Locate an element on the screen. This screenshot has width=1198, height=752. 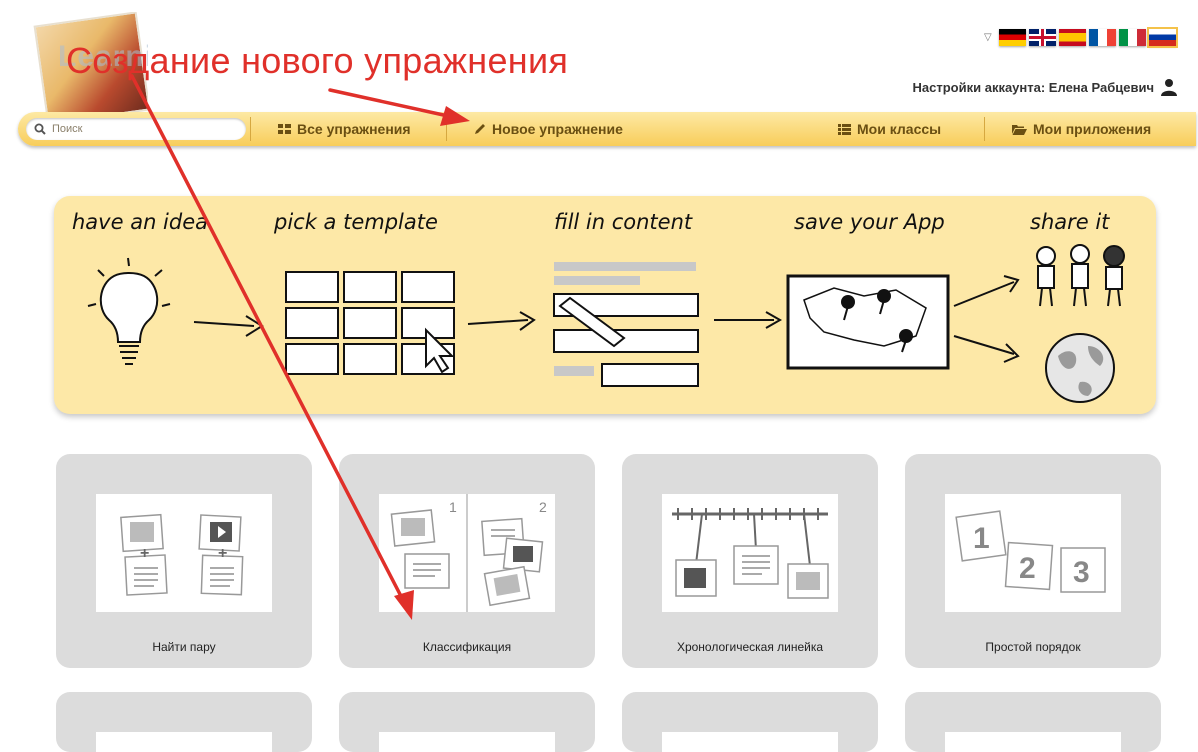
template-thumbnail: + + is located at coordinates (184, 553).